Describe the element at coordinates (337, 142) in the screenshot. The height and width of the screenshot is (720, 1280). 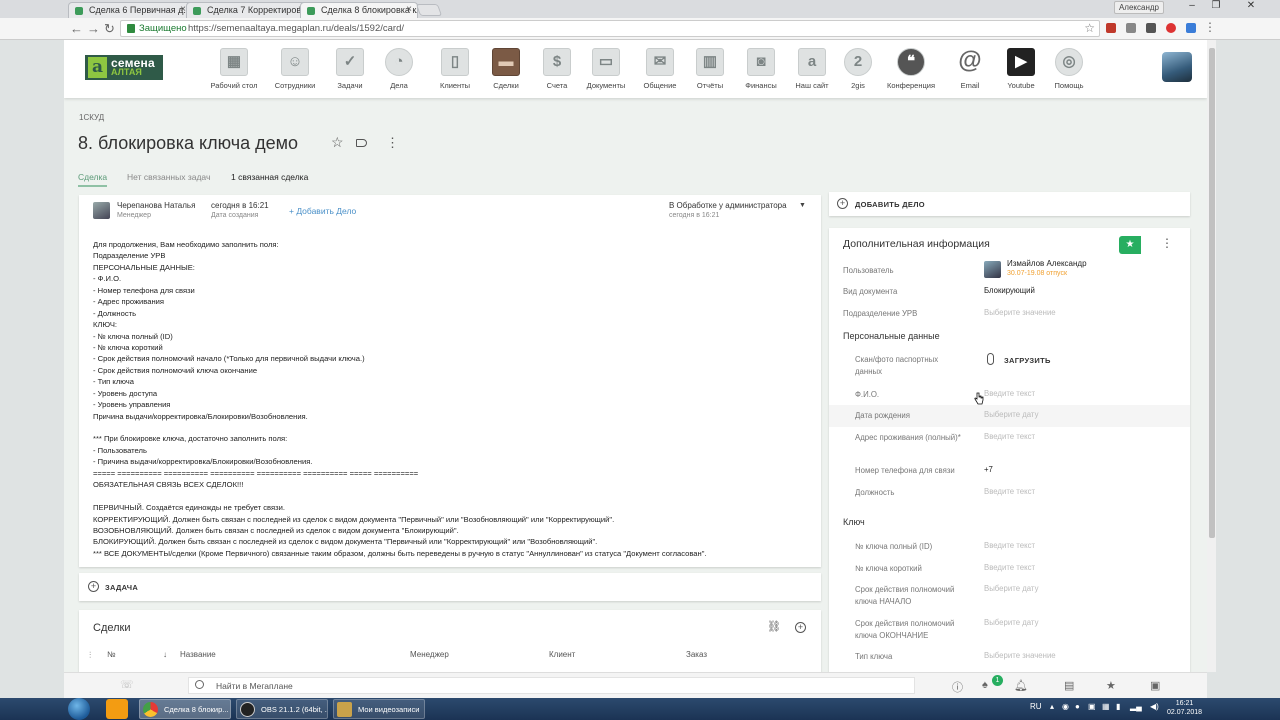
I see `favorite-star-icon: ☆` at that location.